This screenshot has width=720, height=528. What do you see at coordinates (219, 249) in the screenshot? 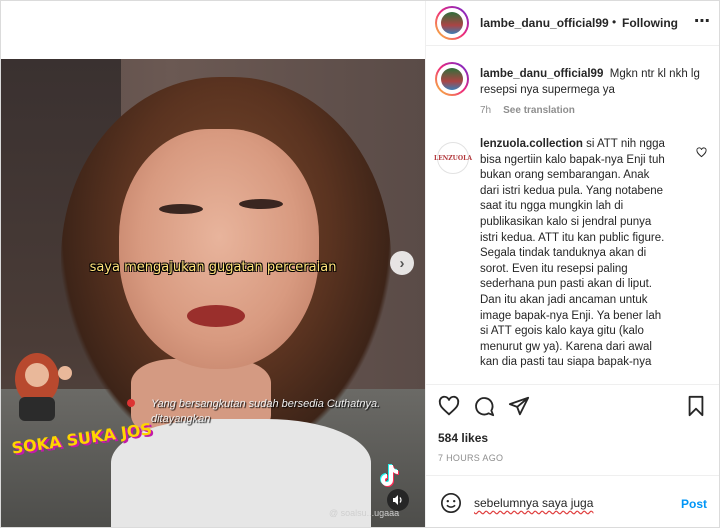
I see `video-subject-face` at bounding box center [219, 249].